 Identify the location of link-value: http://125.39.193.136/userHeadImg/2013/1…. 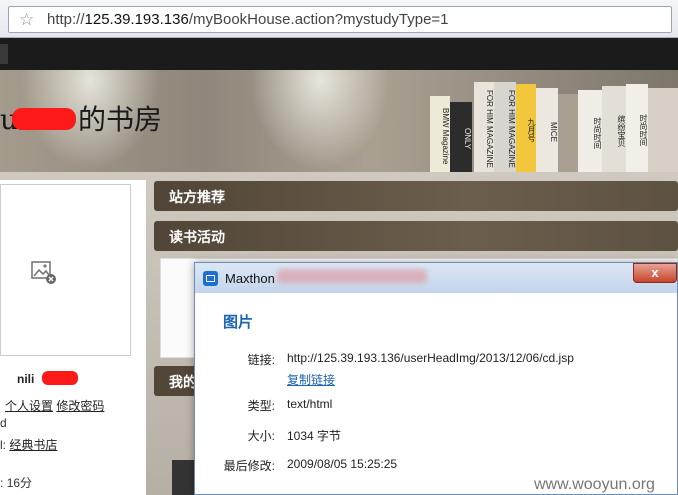
(430, 358).